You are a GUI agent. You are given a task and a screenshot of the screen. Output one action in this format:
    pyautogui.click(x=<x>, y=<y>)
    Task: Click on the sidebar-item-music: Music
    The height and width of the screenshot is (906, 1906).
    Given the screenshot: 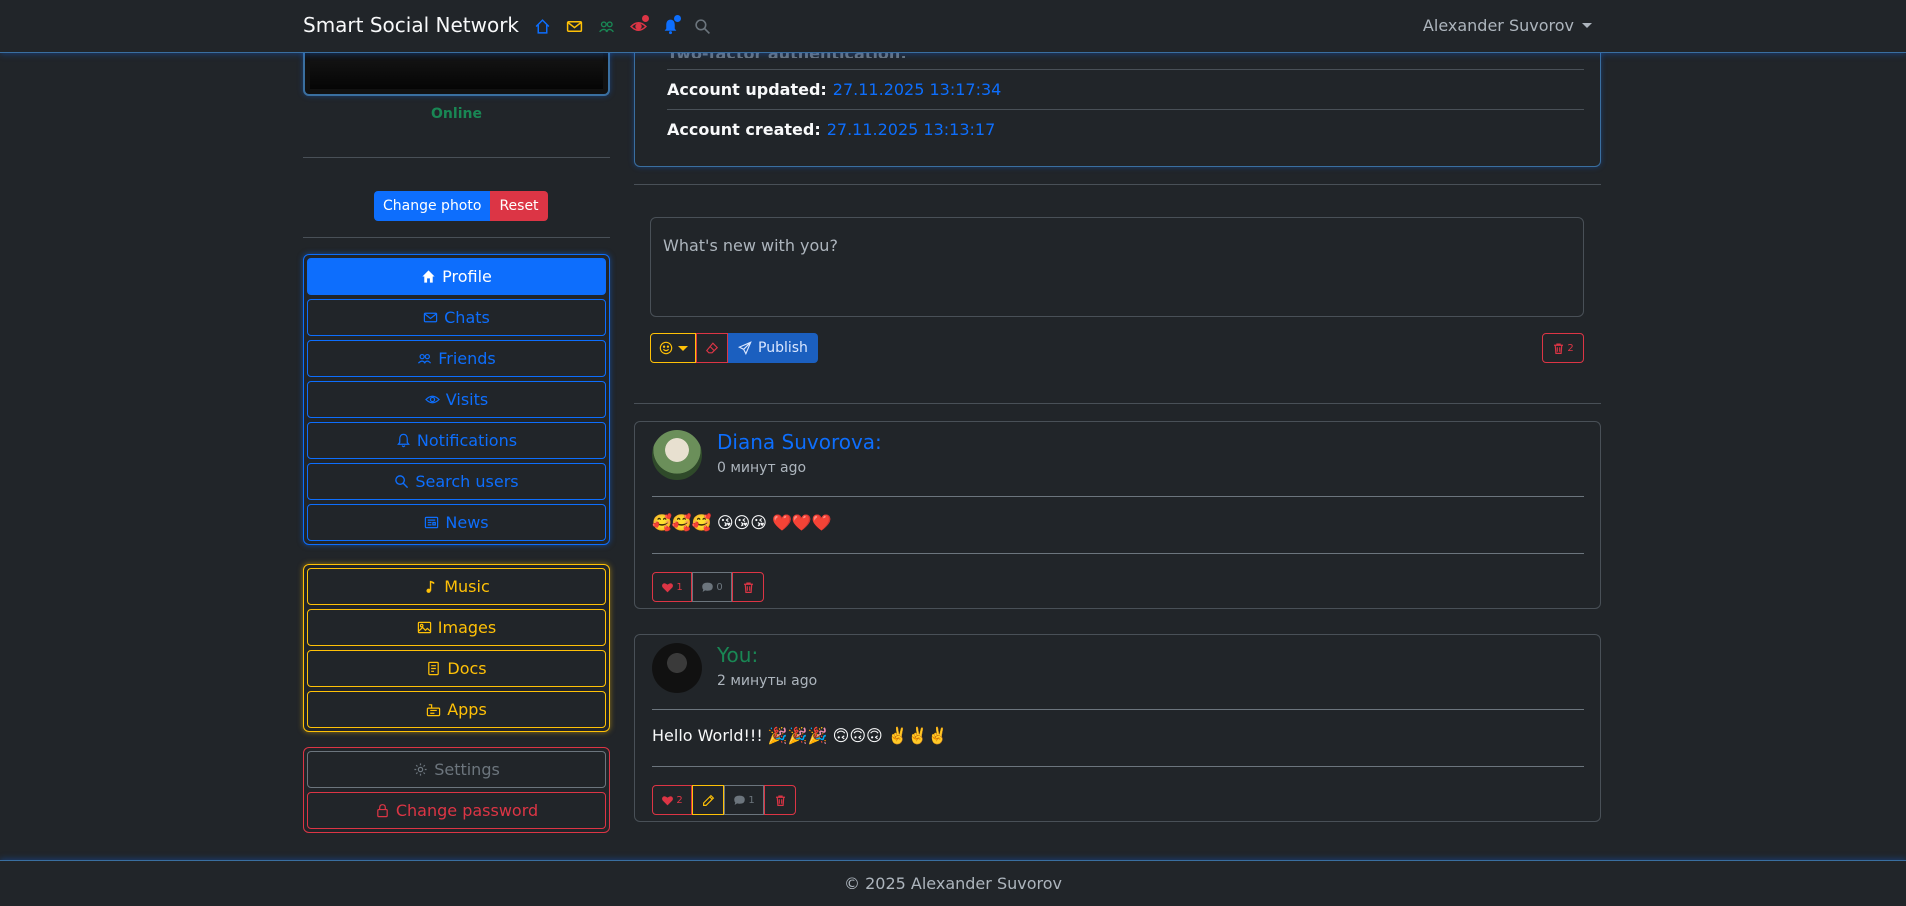 What is the action you would take?
    pyautogui.click(x=456, y=586)
    